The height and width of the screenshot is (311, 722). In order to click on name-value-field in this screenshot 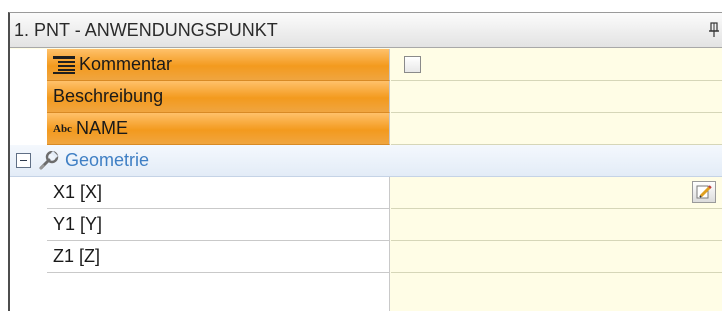, I will do `click(556, 129)`.